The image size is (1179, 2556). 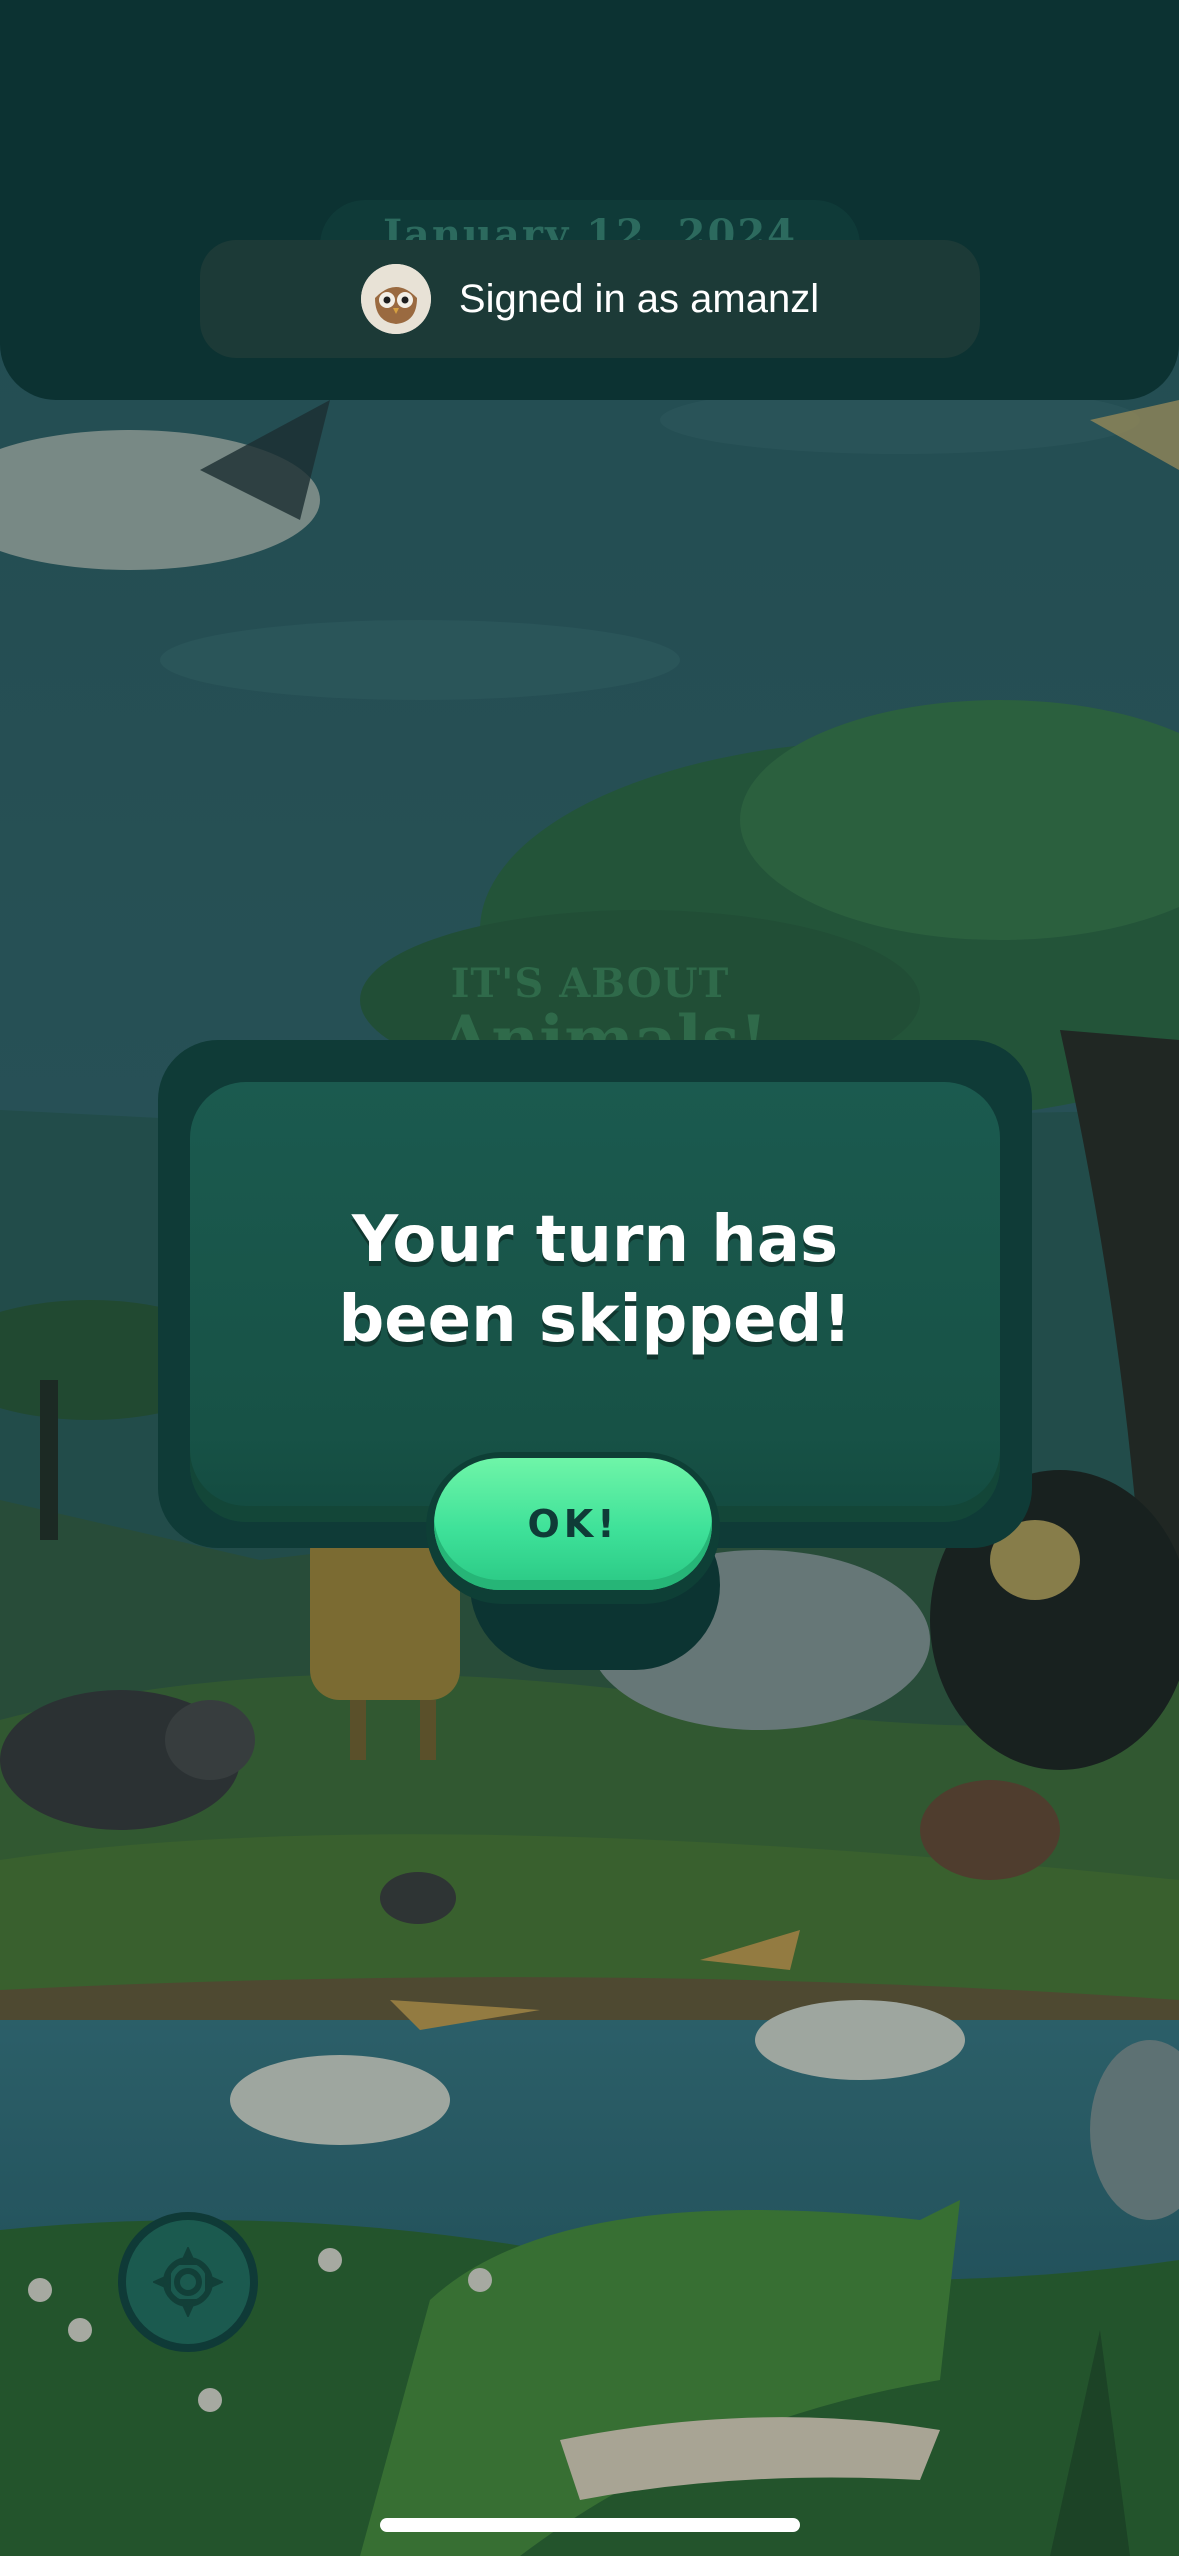 I want to click on ok-button-label: OK!, so click(x=573, y=1524).